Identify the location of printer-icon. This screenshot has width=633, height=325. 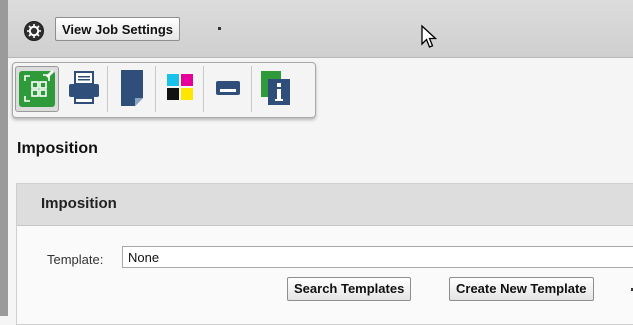
(84, 87).